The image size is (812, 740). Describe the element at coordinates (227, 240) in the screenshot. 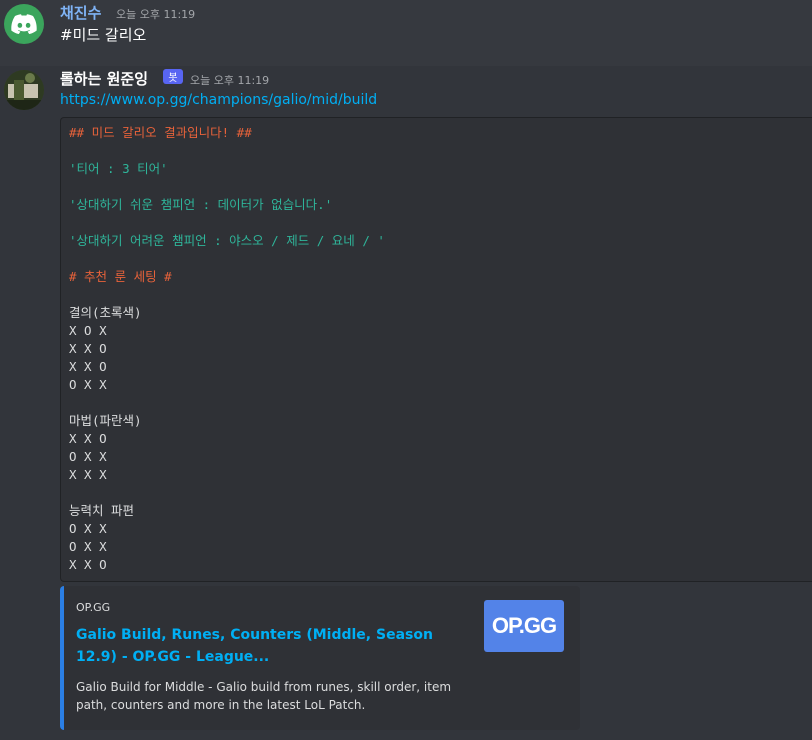

I see `code-line: '상대하기 어려운 챔피언 : 야스오 / 제드 / 요네 / '` at that location.